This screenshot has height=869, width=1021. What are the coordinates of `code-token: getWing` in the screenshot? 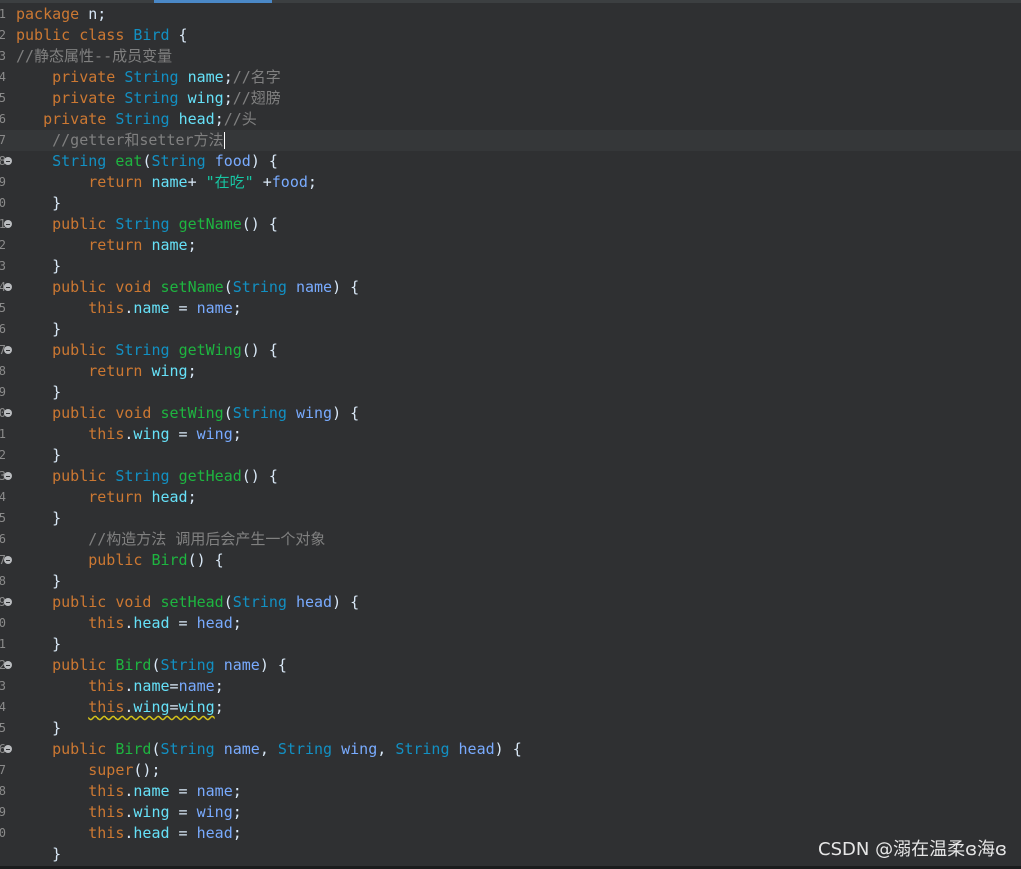 It's located at (210, 350).